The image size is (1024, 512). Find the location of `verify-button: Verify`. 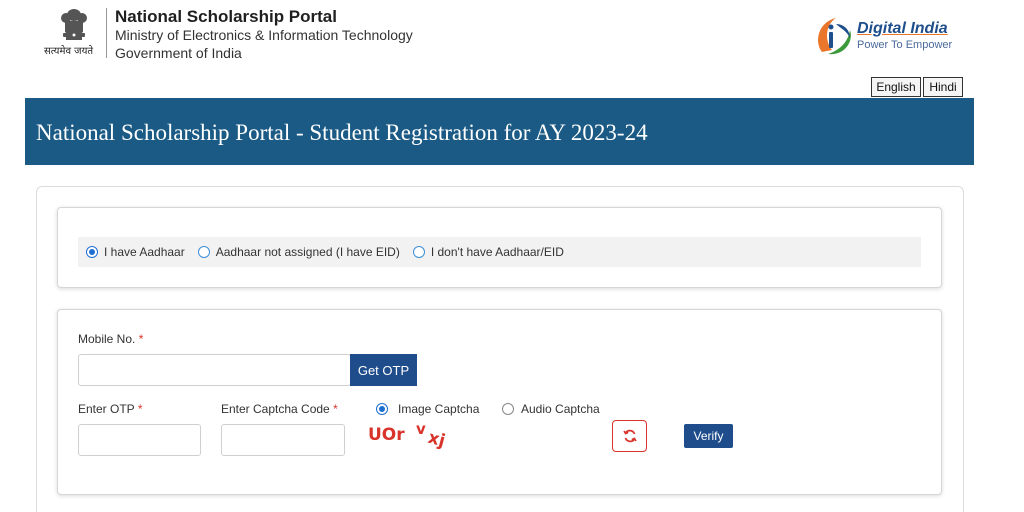

verify-button: Verify is located at coordinates (708, 436).